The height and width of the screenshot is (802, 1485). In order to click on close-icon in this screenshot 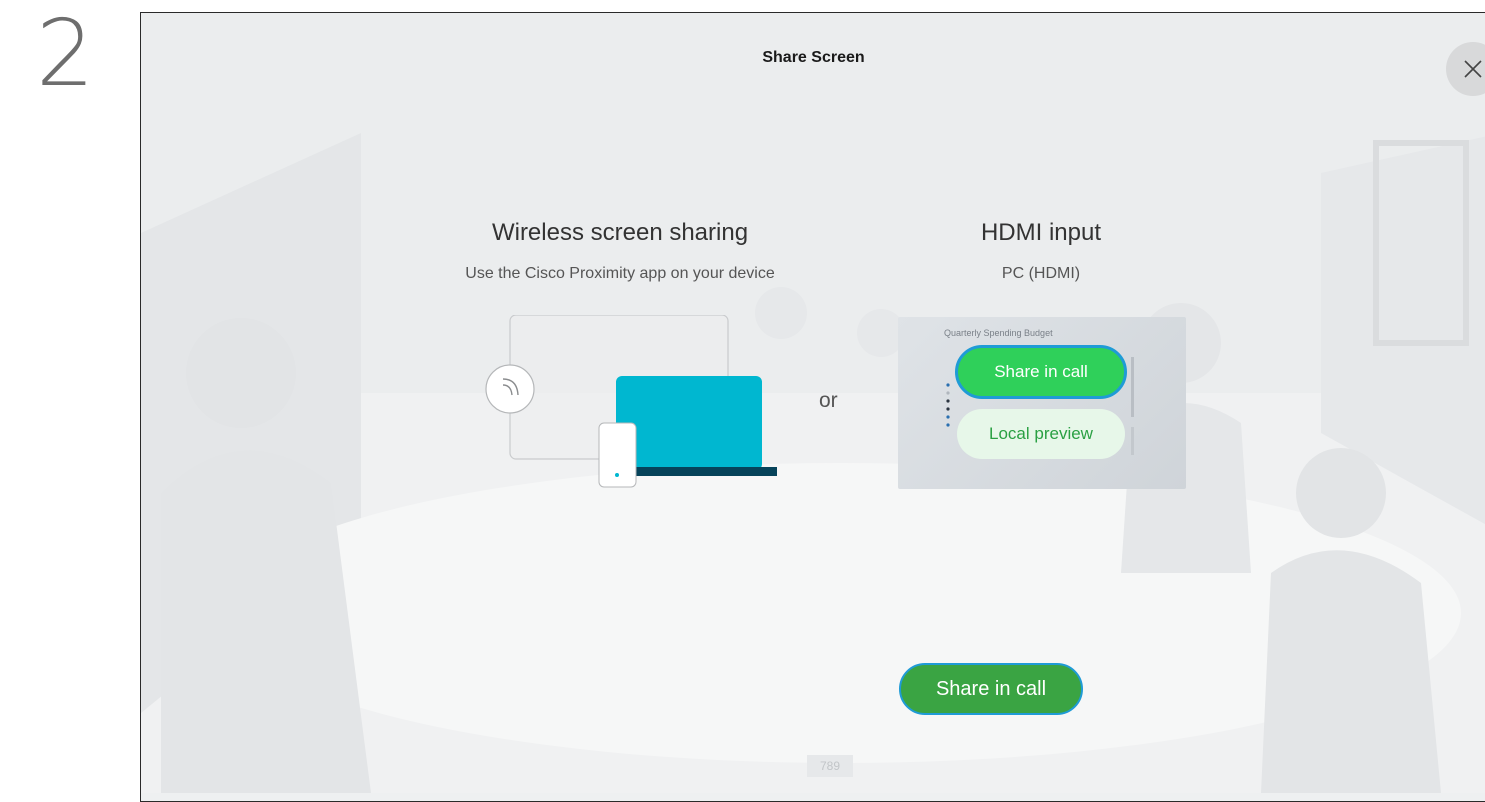, I will do `click(1473, 69)`.